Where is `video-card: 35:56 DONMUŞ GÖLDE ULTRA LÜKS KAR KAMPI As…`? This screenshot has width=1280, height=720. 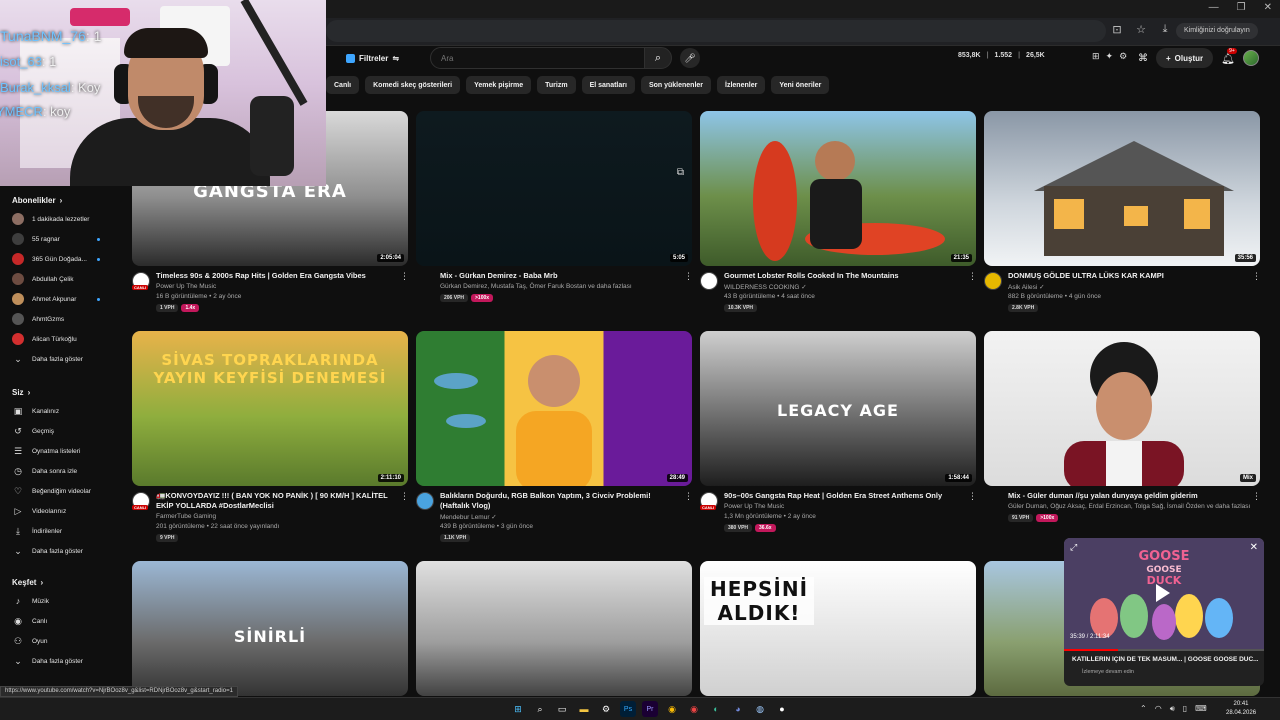 video-card: 35:56 DONMUŞ GÖLDE ULTRA LÜKS KAR KAMPI As… is located at coordinates (1122, 211).